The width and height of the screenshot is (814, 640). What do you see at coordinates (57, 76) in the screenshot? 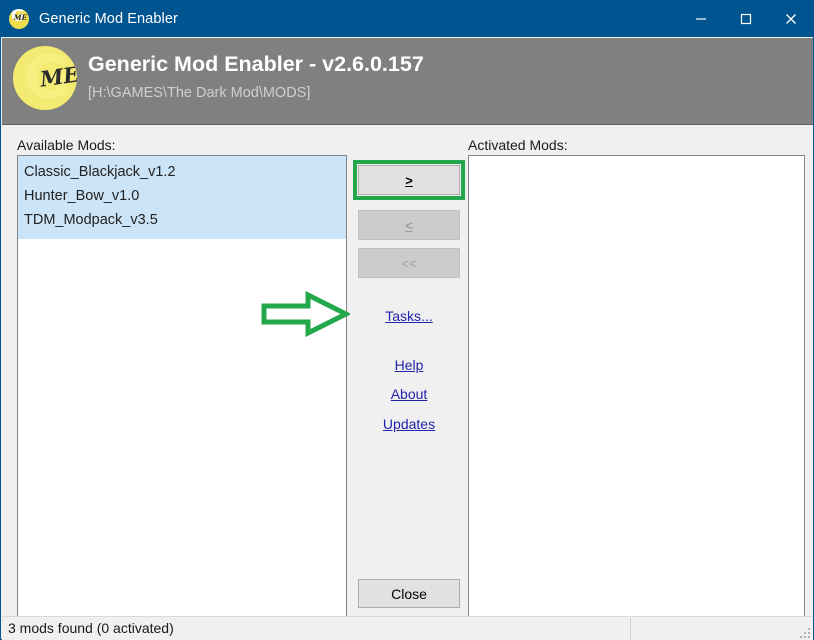
I see `logo-large-letter-me: ME` at bounding box center [57, 76].